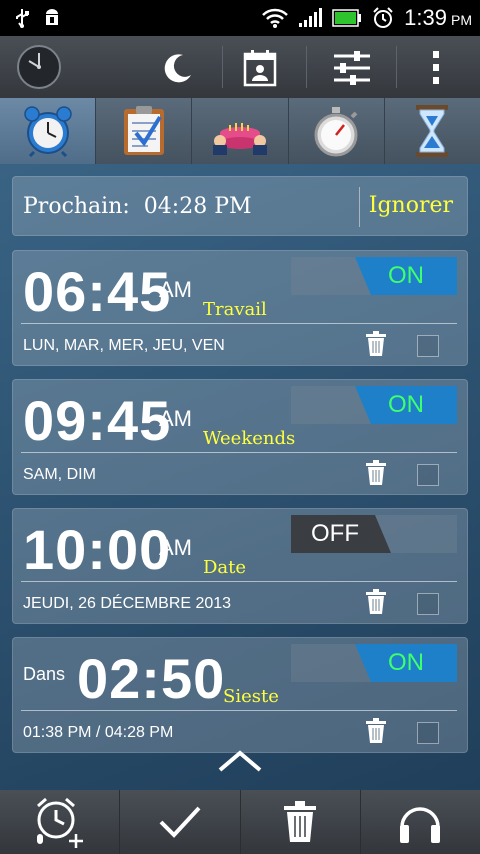 This screenshot has width=480, height=854. I want to click on night-mode-button, so click(178, 68).